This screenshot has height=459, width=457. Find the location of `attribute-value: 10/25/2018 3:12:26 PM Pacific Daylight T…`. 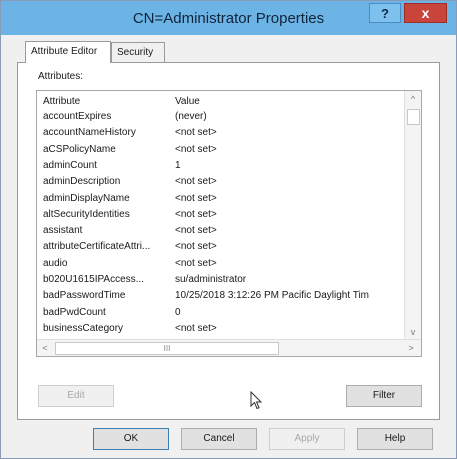

attribute-value: 10/25/2018 3:12:26 PM Pacific Daylight T… is located at coordinates (272, 296).